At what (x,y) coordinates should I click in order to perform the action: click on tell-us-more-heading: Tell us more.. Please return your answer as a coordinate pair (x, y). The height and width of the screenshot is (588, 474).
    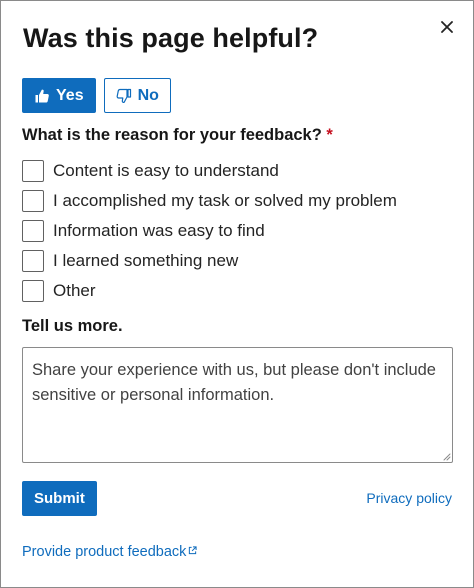
    Looking at the image, I should click on (72, 326).